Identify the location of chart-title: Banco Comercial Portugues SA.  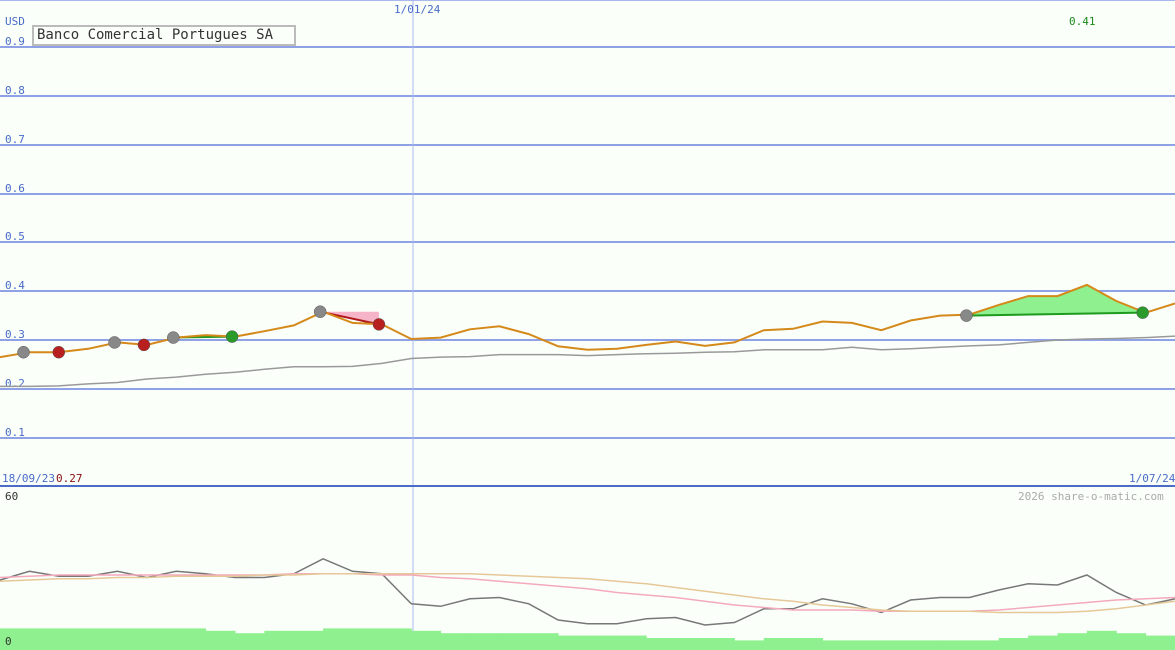
(164, 35).